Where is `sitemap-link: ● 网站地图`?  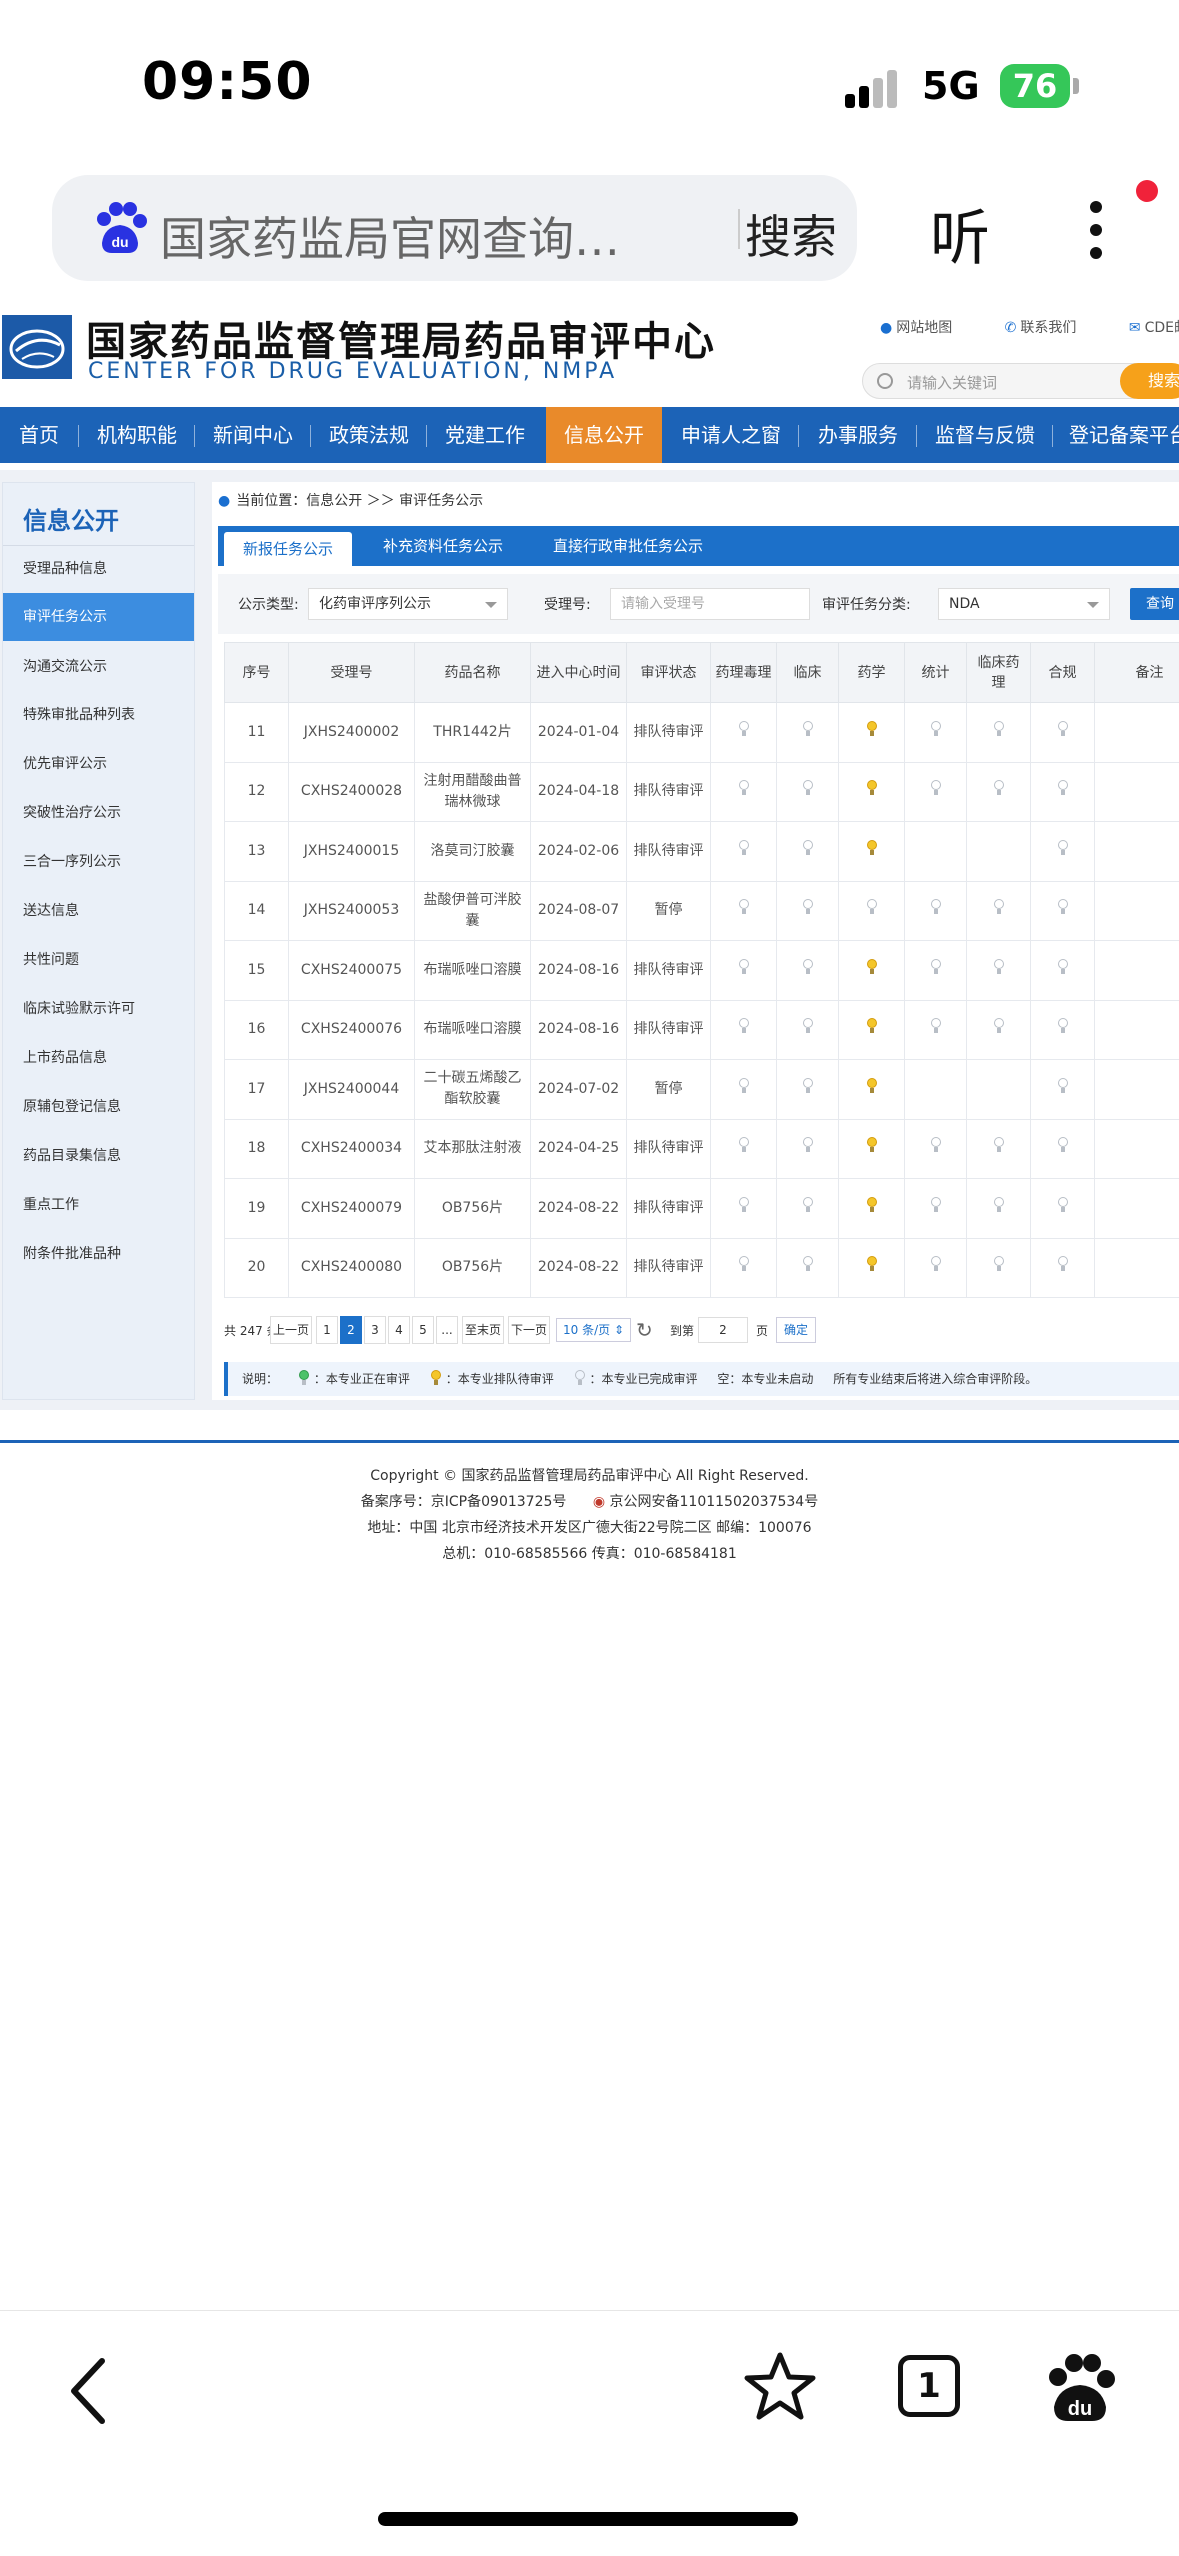 sitemap-link: ● 网站地图 is located at coordinates (928, 327).